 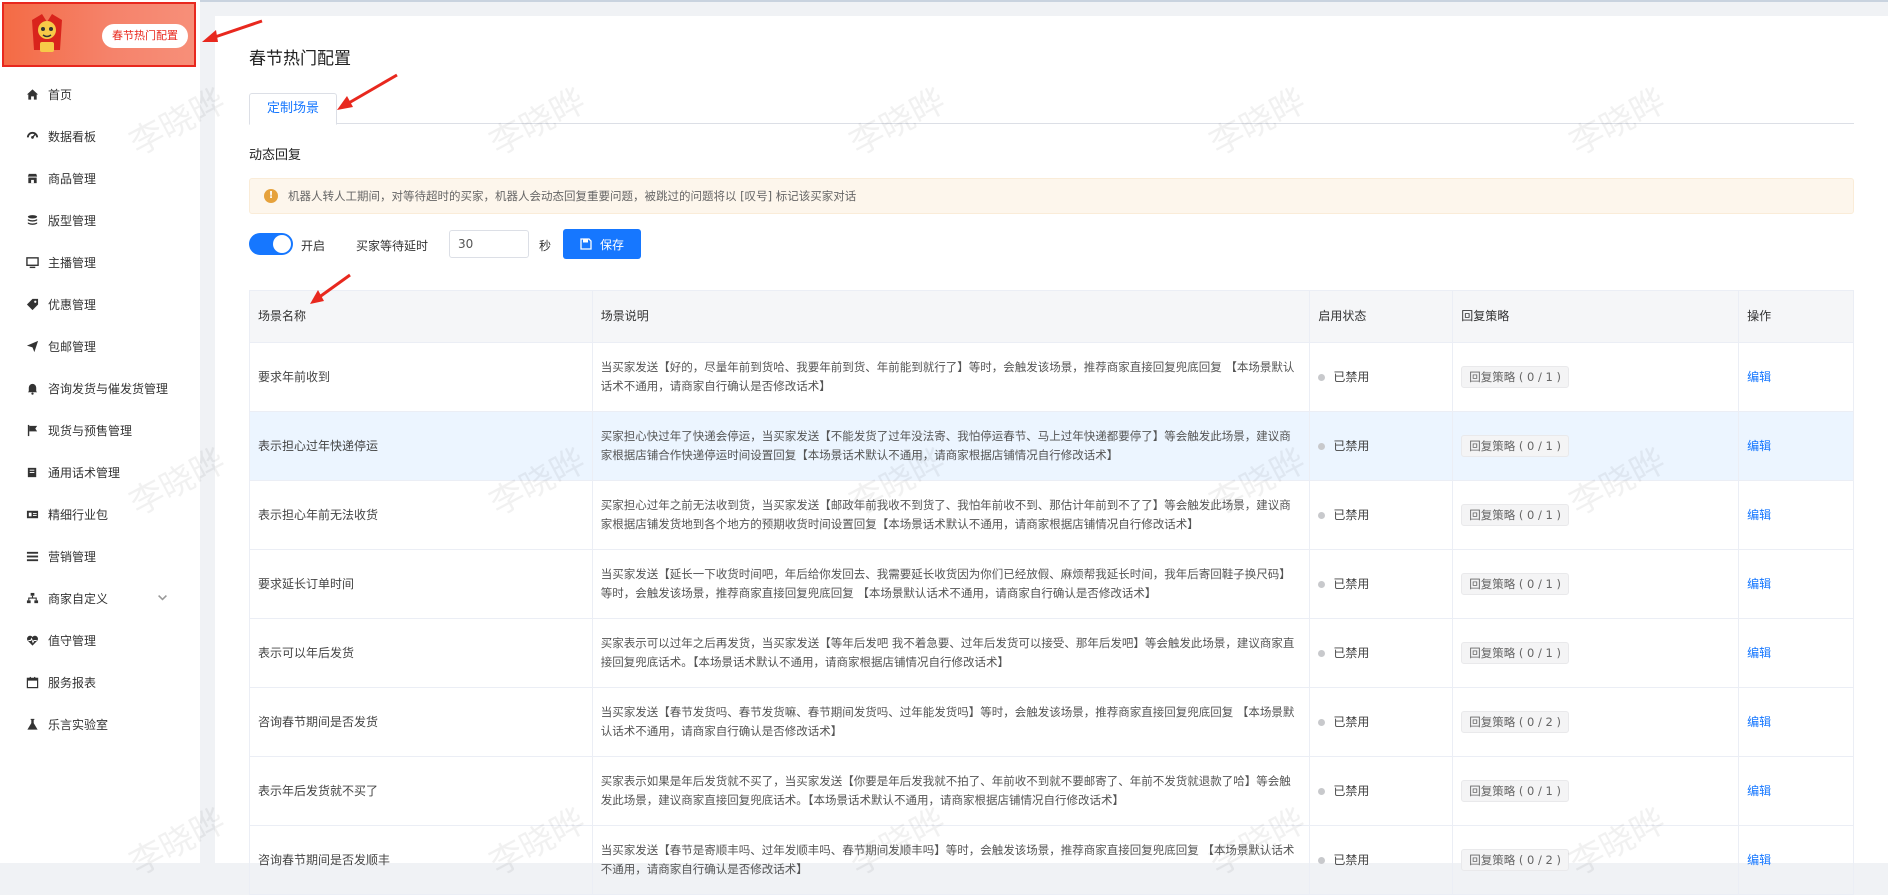 I want to click on header-status: 启用状态, so click(x=1382, y=316).